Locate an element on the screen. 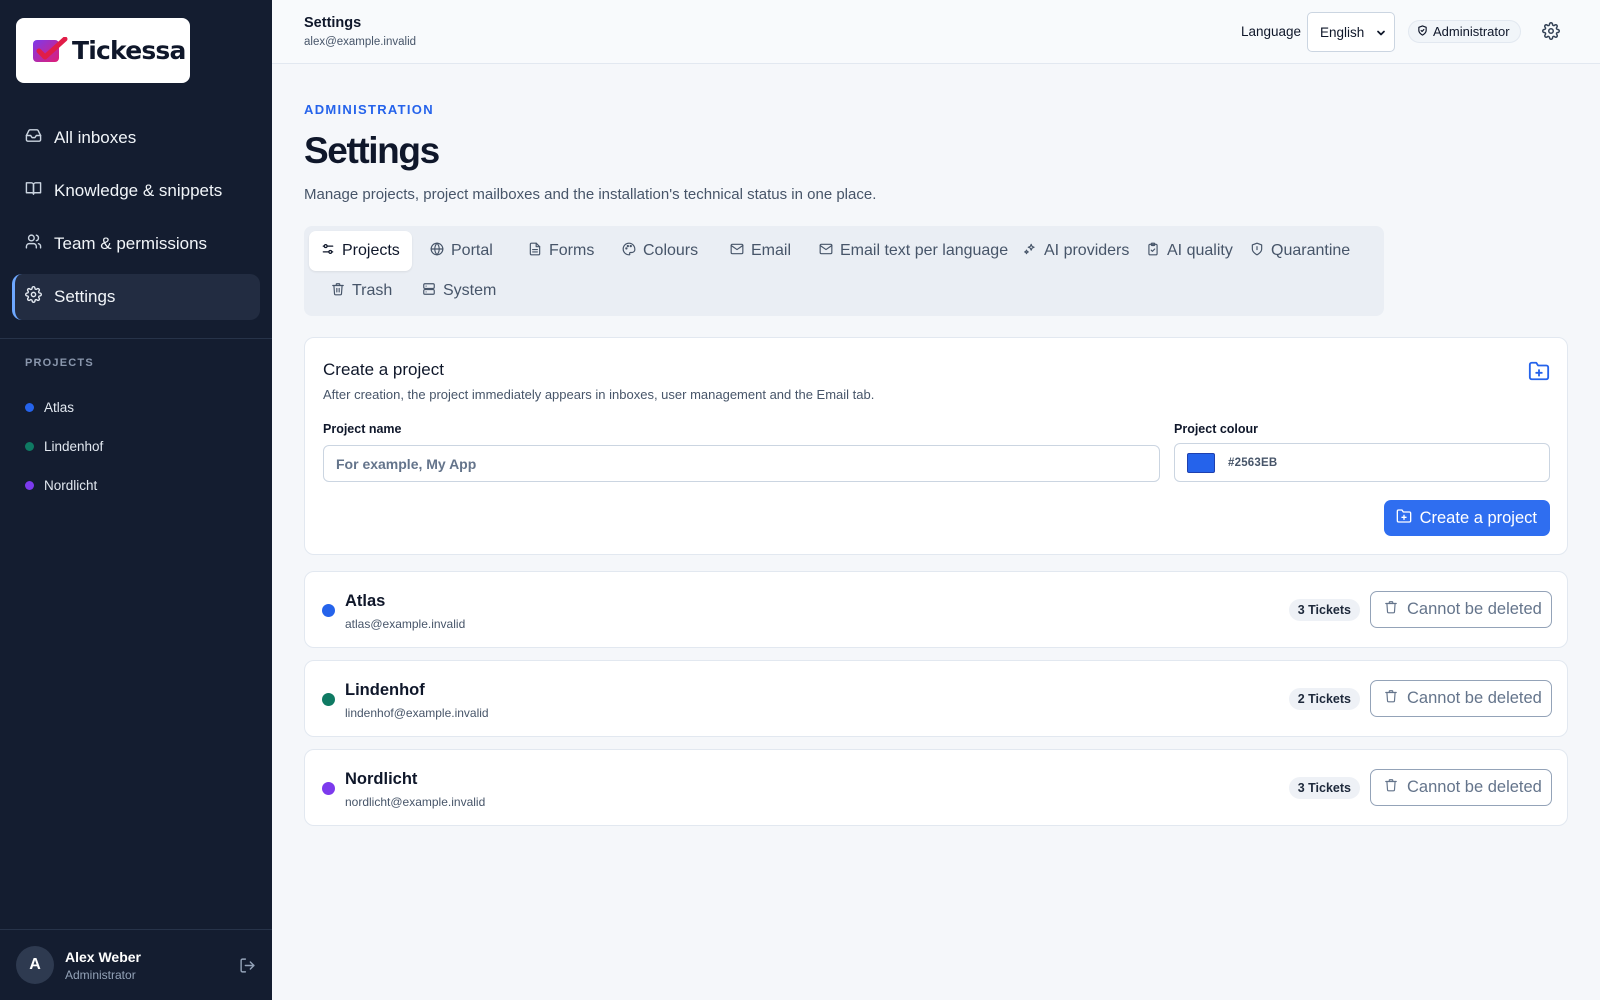 The width and height of the screenshot is (1600, 1000). create-project-button: Create a project is located at coordinates (1466, 518).